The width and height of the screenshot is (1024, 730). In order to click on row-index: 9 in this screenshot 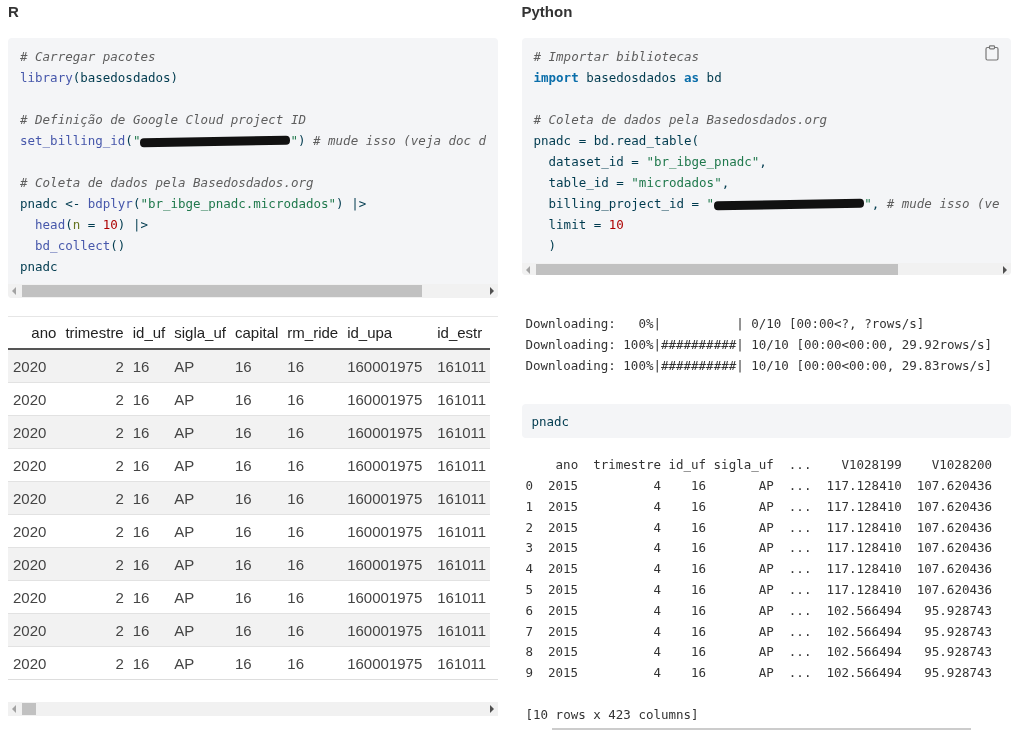, I will do `click(529, 673)`.